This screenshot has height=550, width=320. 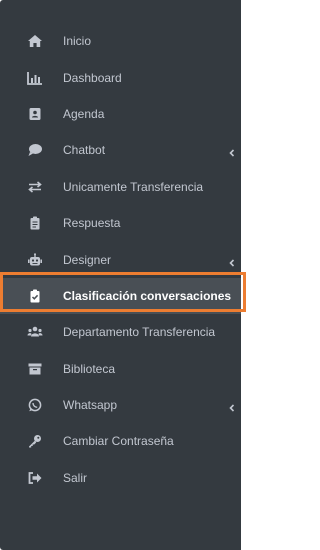 I want to click on home-icon, so click(x=35, y=41).